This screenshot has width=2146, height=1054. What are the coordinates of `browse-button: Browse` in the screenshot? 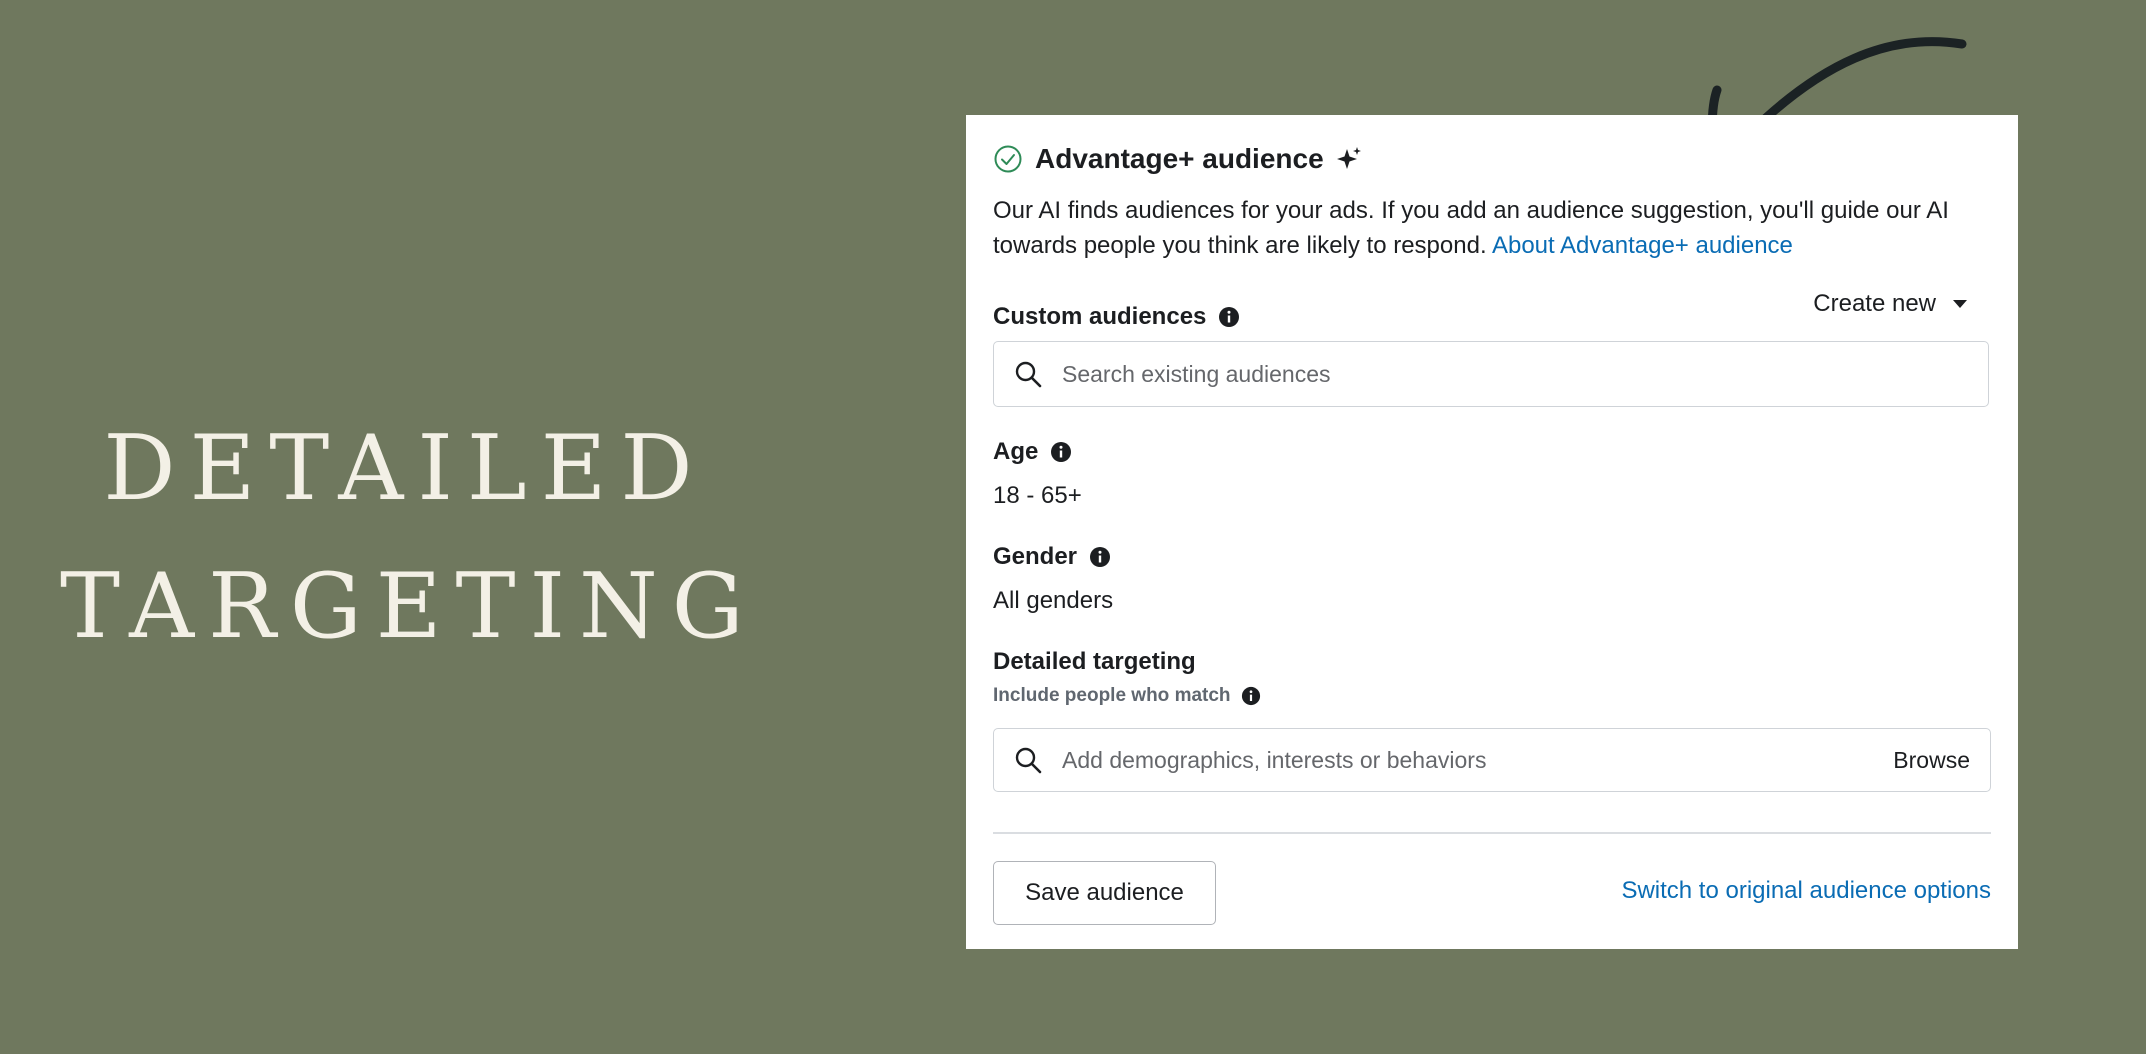 It's located at (1931, 760).